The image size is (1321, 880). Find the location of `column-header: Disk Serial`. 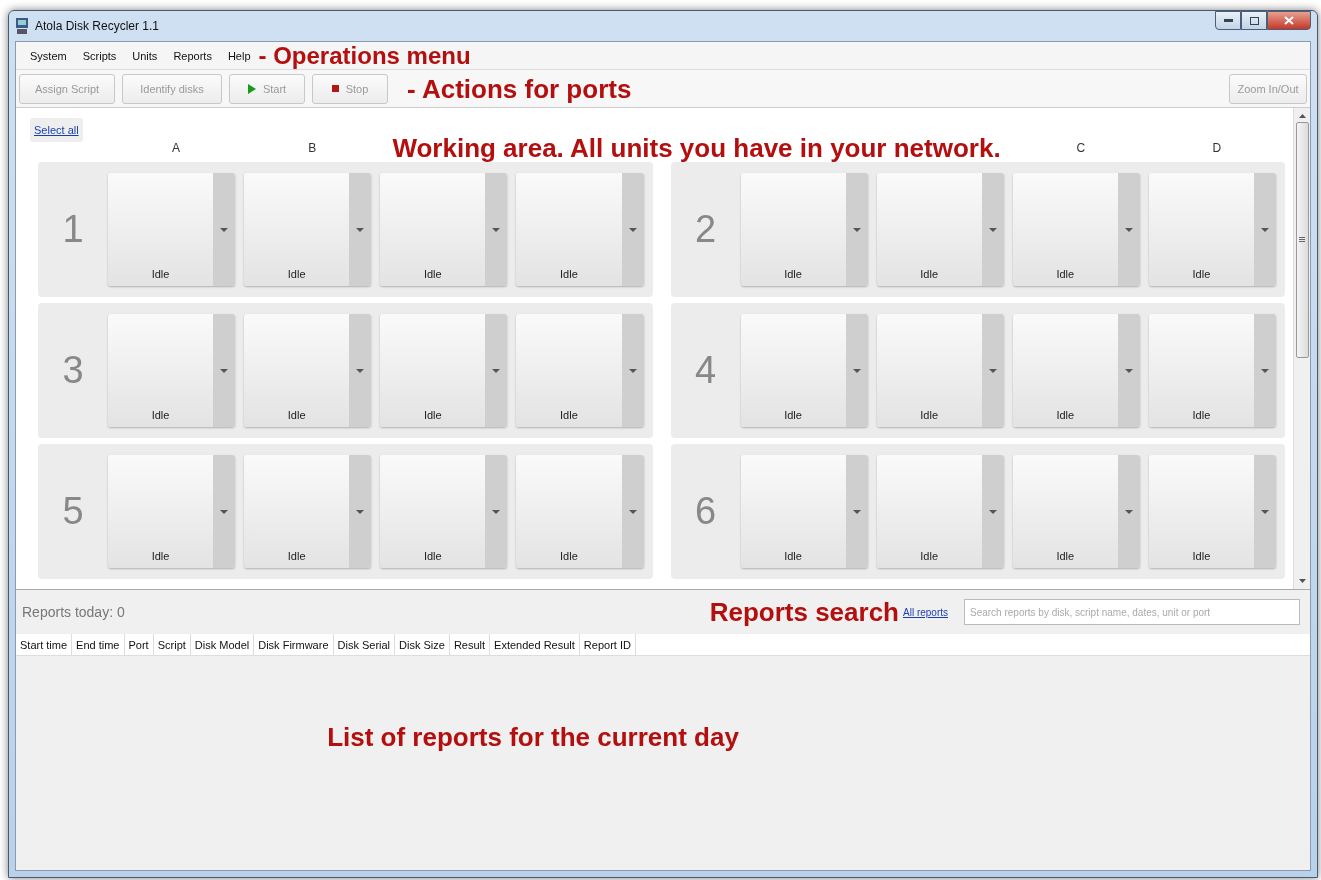

column-header: Disk Serial is located at coordinates (364, 644).